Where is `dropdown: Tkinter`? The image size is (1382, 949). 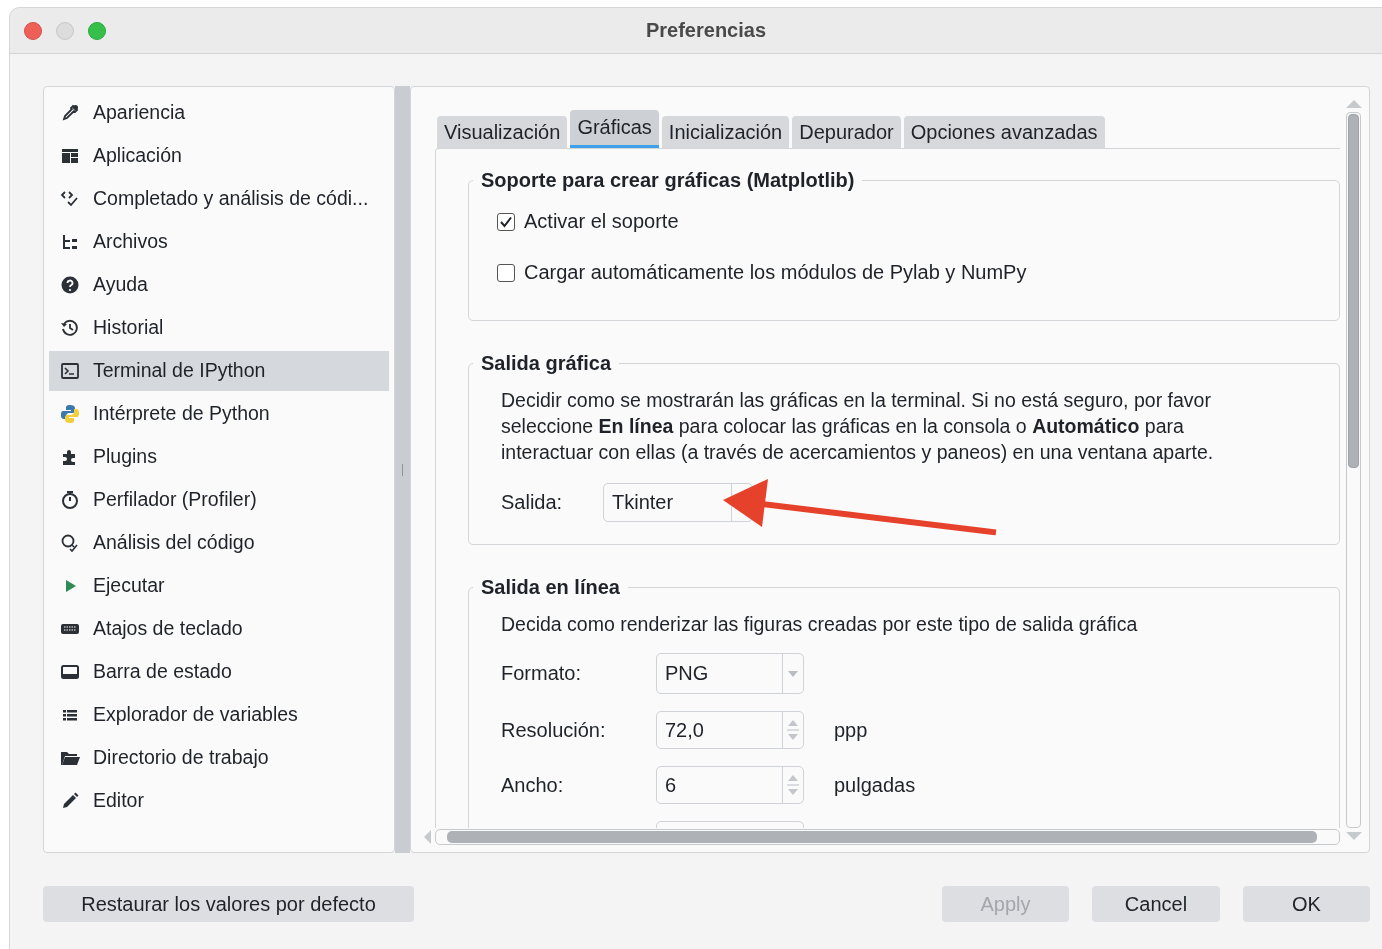 dropdown: Tkinter is located at coordinates (678, 502).